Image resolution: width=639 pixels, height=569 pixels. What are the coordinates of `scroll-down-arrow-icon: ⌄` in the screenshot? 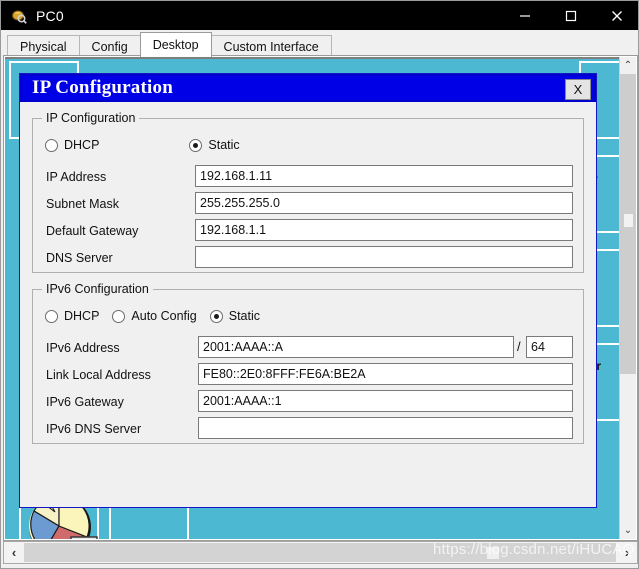 It's located at (628, 530).